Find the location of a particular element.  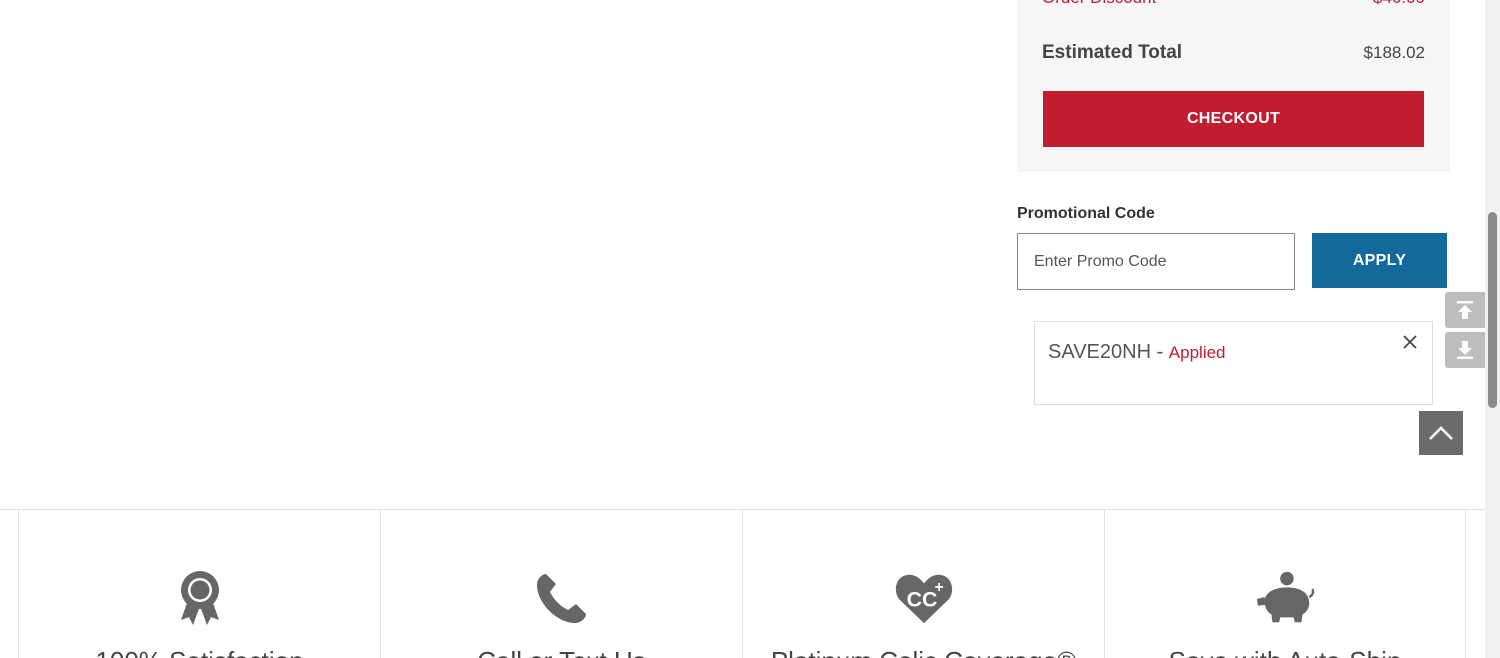

phone-icon is located at coordinates (562, 598).